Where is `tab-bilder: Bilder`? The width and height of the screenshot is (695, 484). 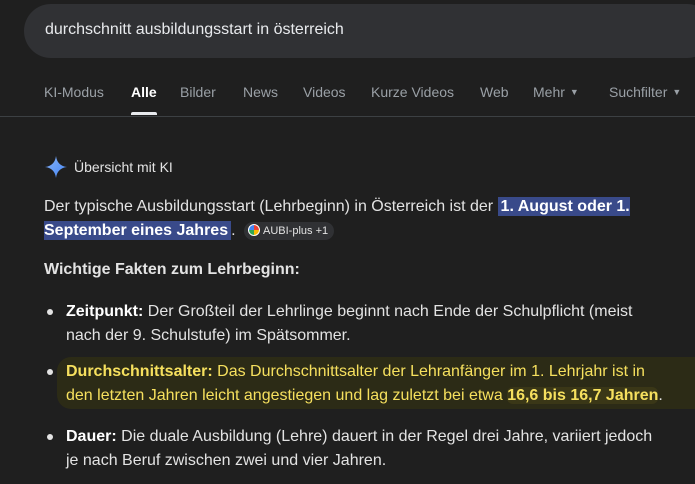
tab-bilder: Bilder is located at coordinates (198, 92).